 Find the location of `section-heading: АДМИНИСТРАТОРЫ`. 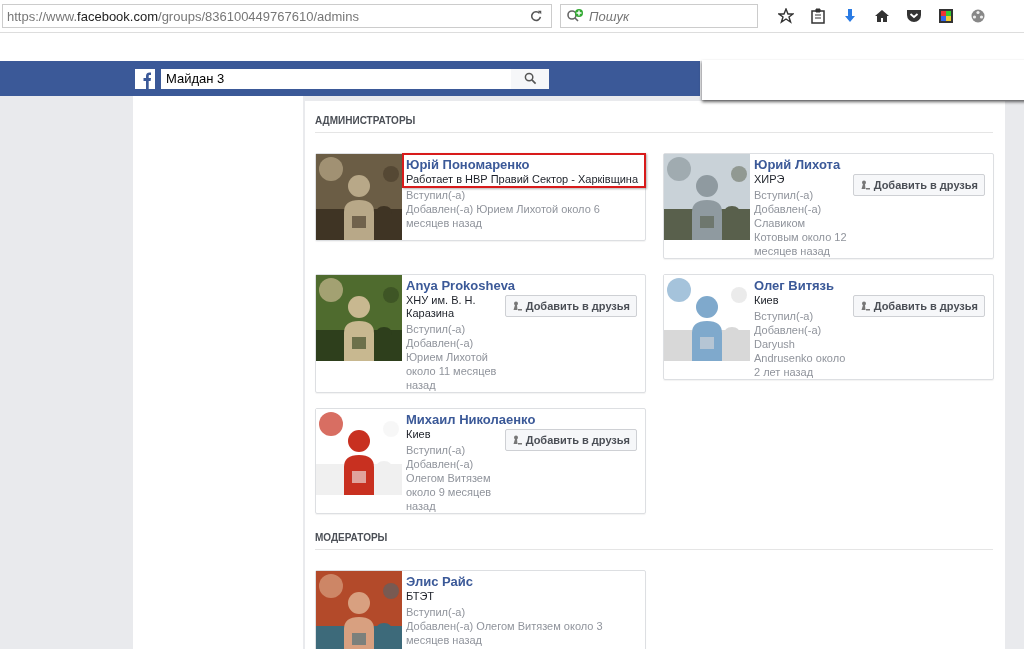

section-heading: АДМИНИСТРАТОРЫ is located at coordinates (654, 122).